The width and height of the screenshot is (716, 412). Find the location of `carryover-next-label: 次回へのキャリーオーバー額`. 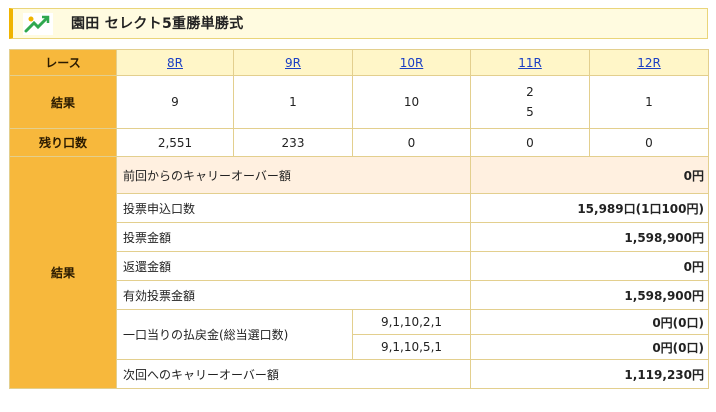

carryover-next-label: 次回へのキャリーオーバー額 is located at coordinates (293, 374).